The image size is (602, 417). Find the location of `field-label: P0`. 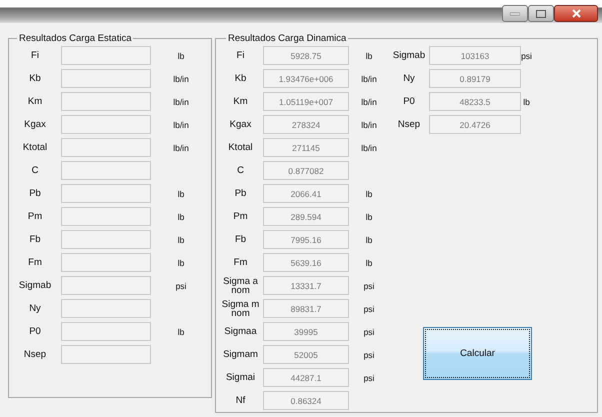

field-label: P0 is located at coordinates (409, 101).